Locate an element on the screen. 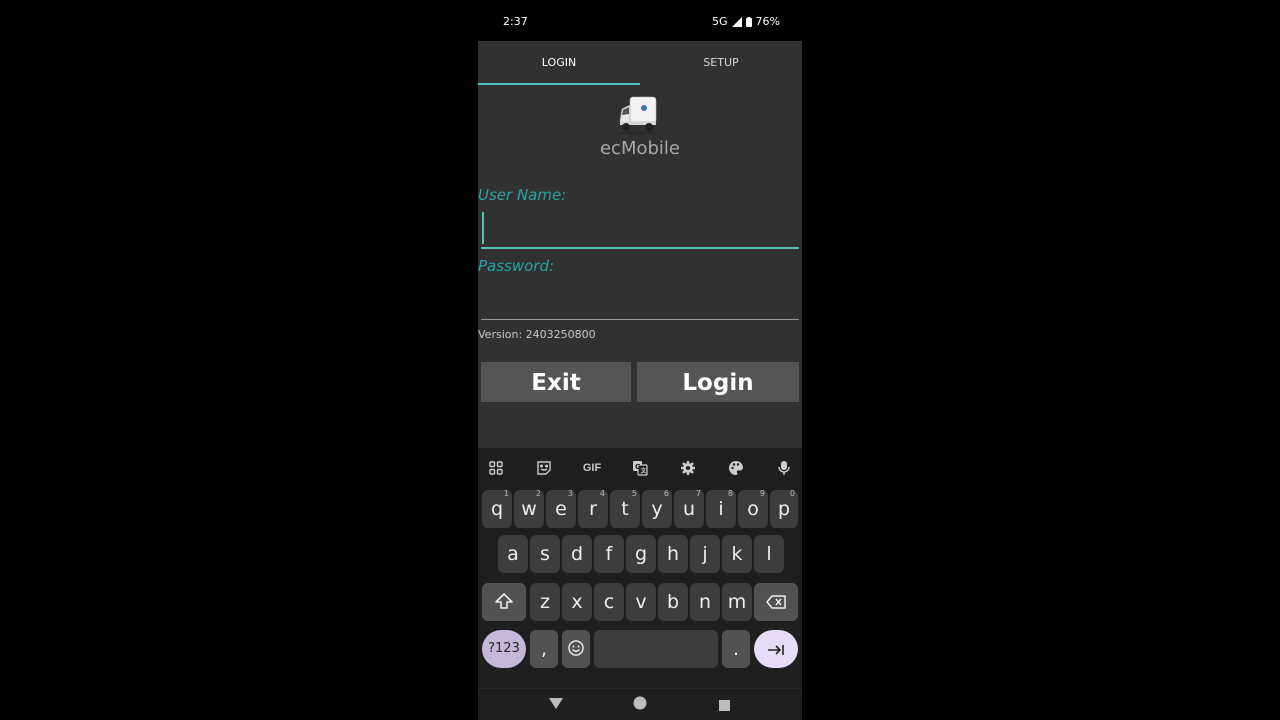  key-hint: 1 is located at coordinates (506, 493).